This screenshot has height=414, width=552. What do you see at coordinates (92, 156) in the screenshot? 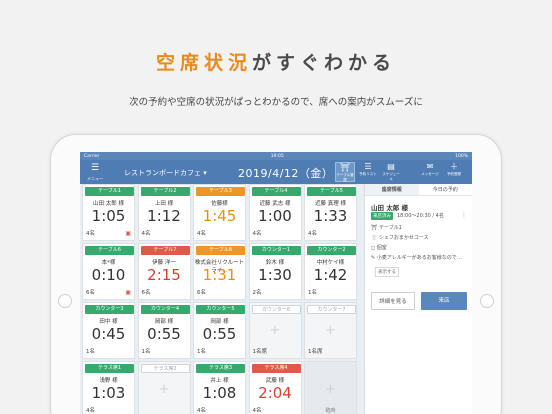
I see `carrier-label: Carrier` at bounding box center [92, 156].